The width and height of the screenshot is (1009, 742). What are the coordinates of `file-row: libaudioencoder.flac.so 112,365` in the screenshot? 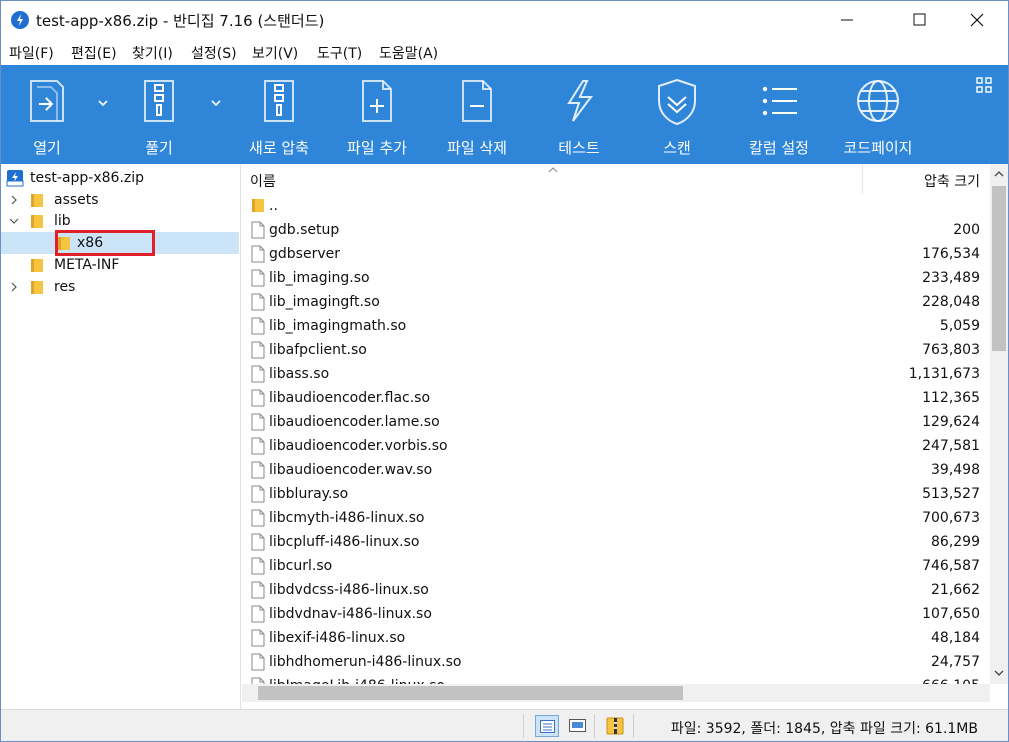 It's located at (616, 398).